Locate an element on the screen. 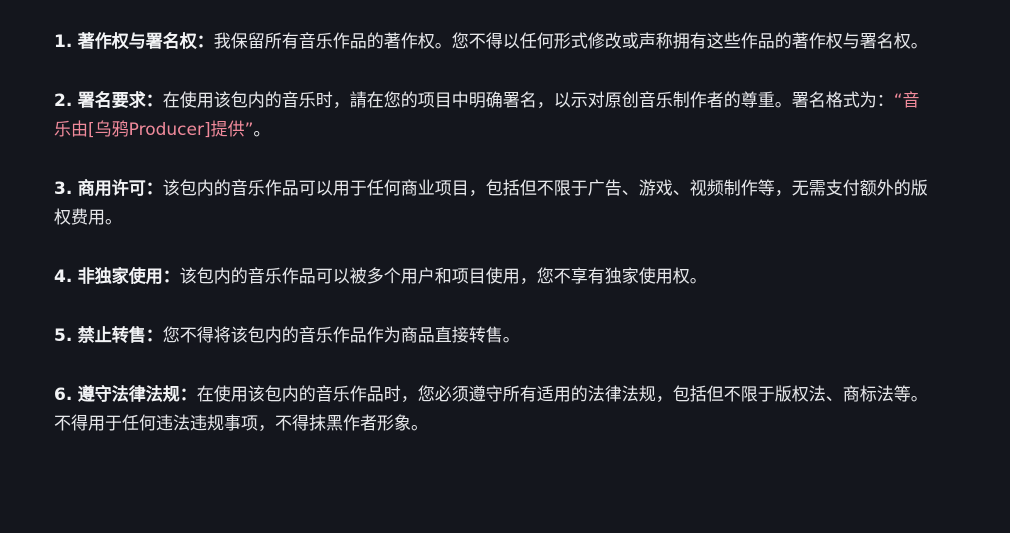 The image size is (1010, 533). clause-number: 1. is located at coordinates (63, 42).